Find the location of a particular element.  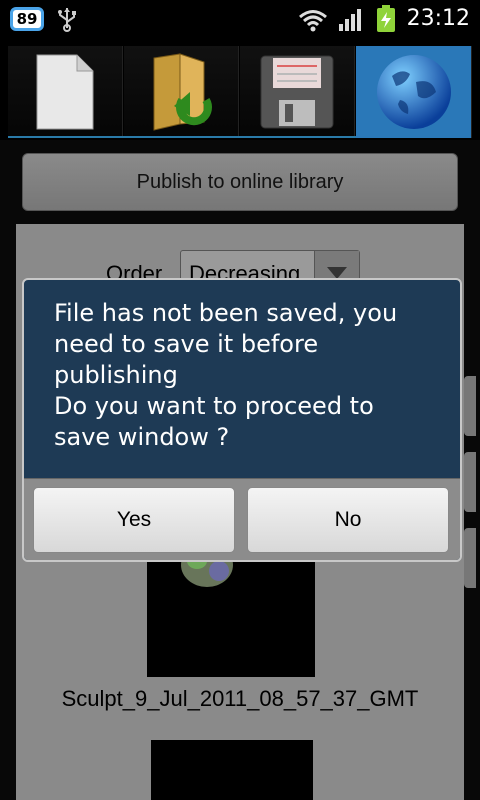

usb-icon is located at coordinates (67, 20).